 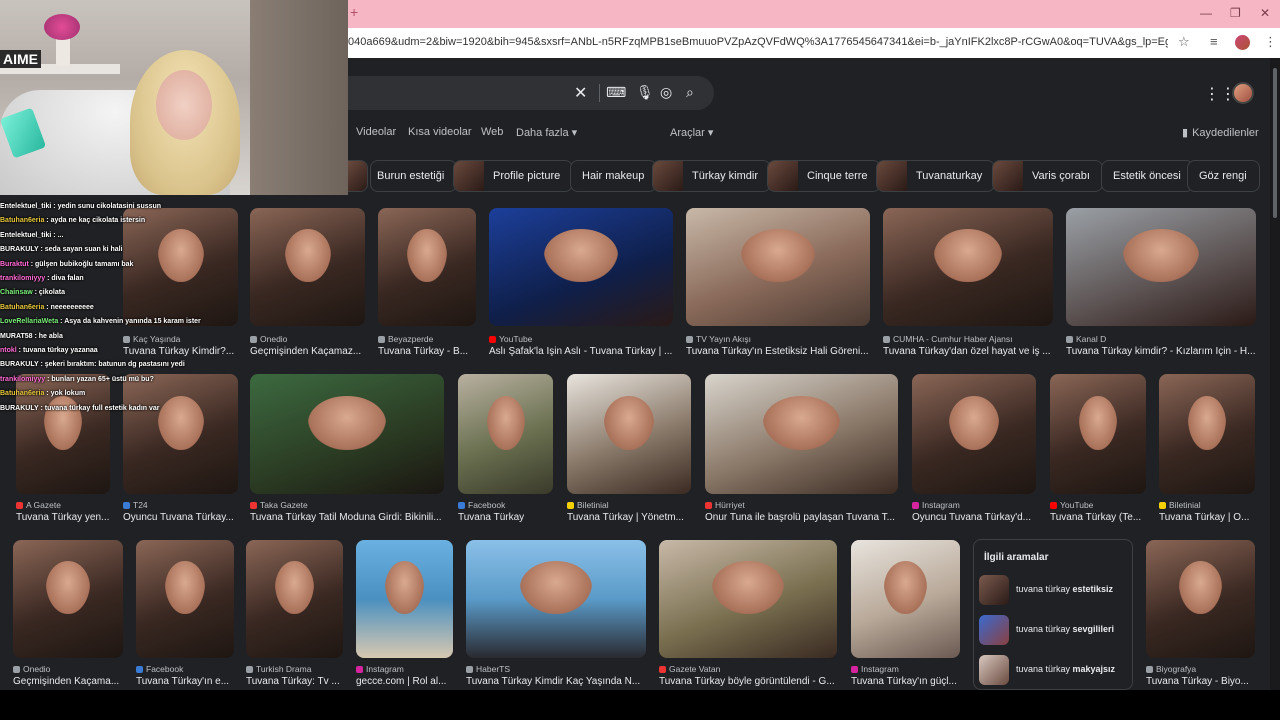 What do you see at coordinates (1275, 143) in the screenshot?
I see `scrollbar-thumb` at bounding box center [1275, 143].